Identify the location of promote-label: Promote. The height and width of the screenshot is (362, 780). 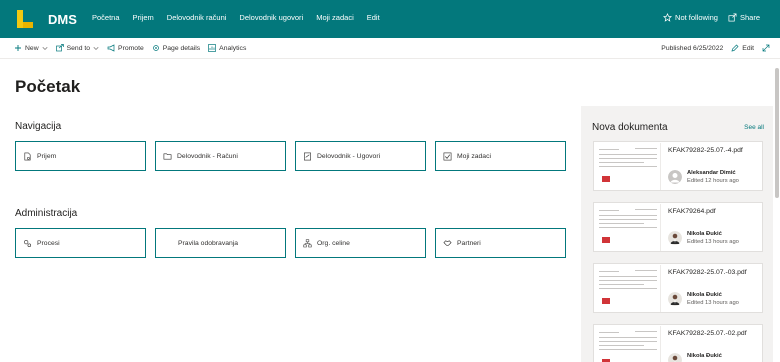
(131, 48).